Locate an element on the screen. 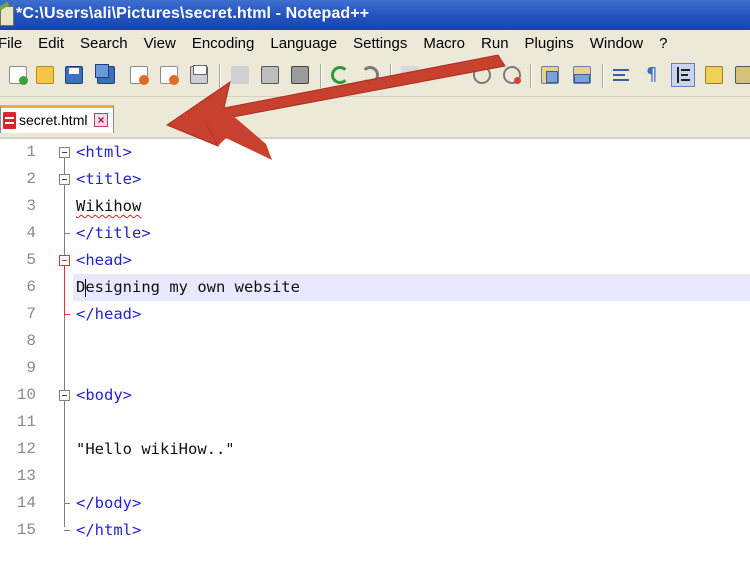 This screenshot has width=750, height=562. tab-bar: secret.html × is located at coordinates (375, 118).